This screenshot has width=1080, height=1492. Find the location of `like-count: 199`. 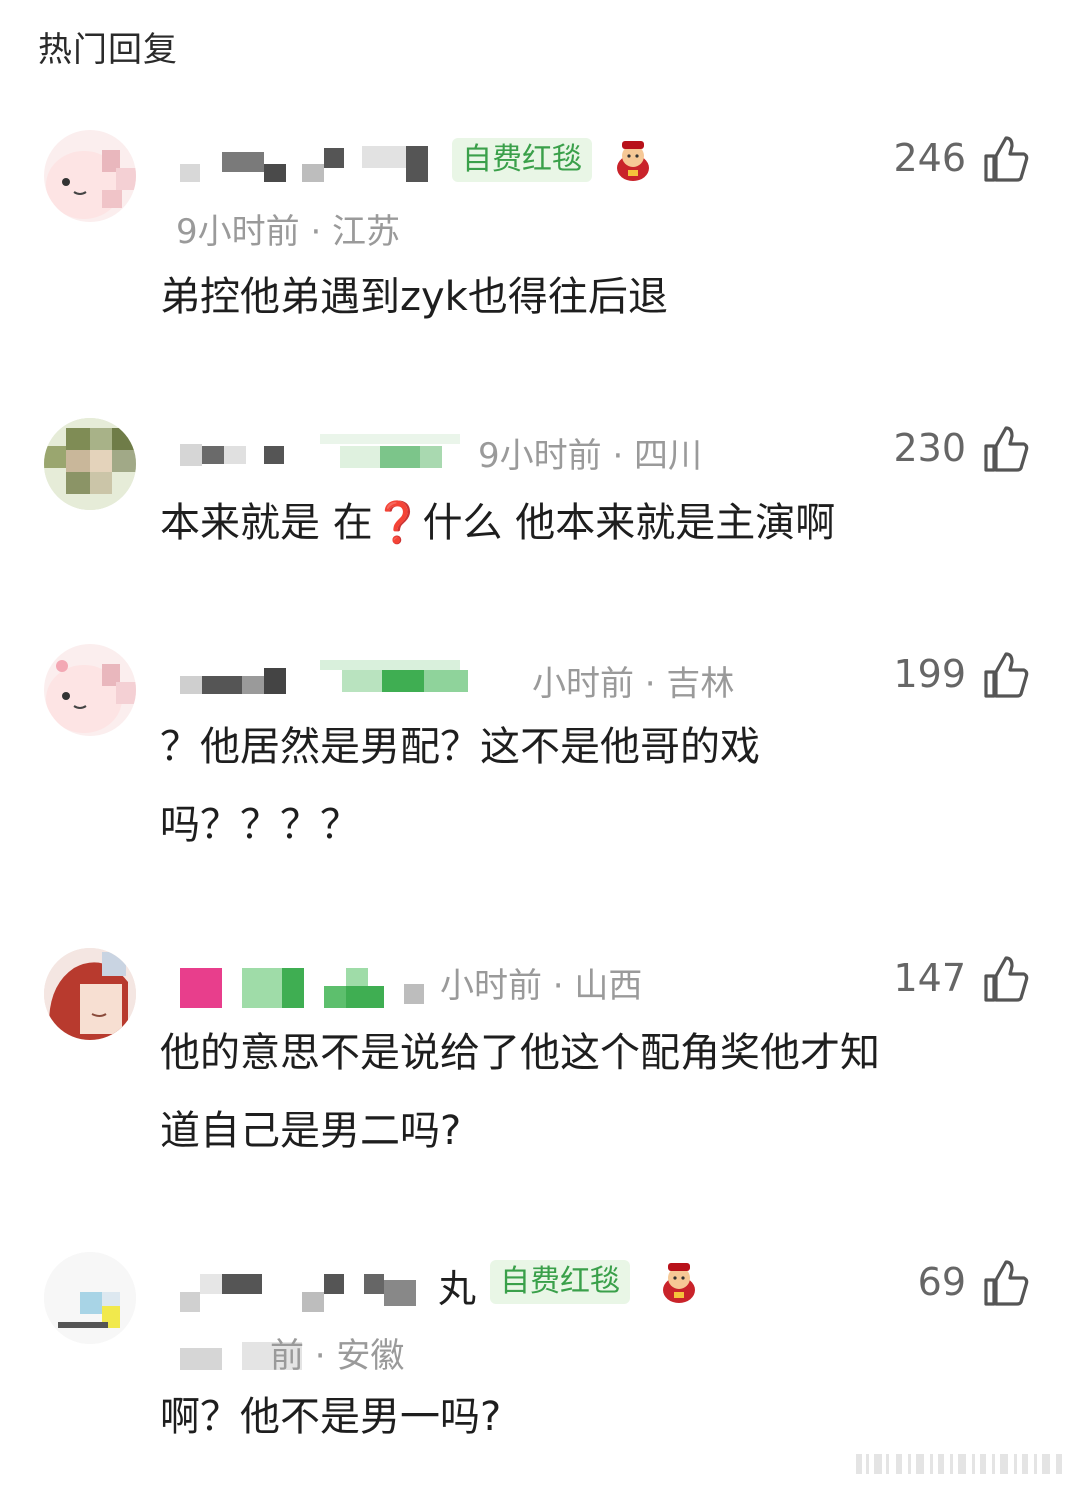

like-count: 199 is located at coordinates (929, 674).